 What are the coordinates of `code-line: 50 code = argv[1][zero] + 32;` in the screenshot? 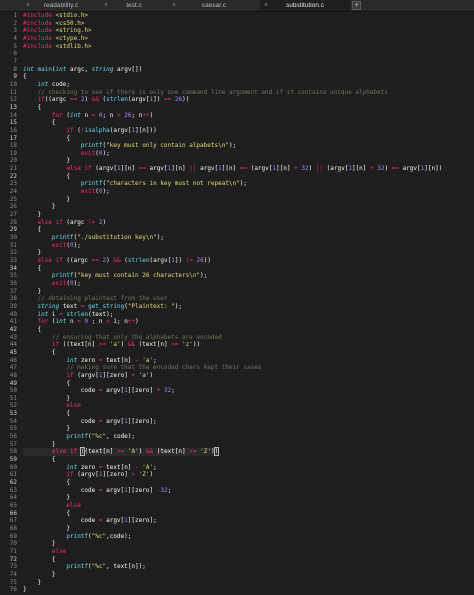 It's located at (237, 391).